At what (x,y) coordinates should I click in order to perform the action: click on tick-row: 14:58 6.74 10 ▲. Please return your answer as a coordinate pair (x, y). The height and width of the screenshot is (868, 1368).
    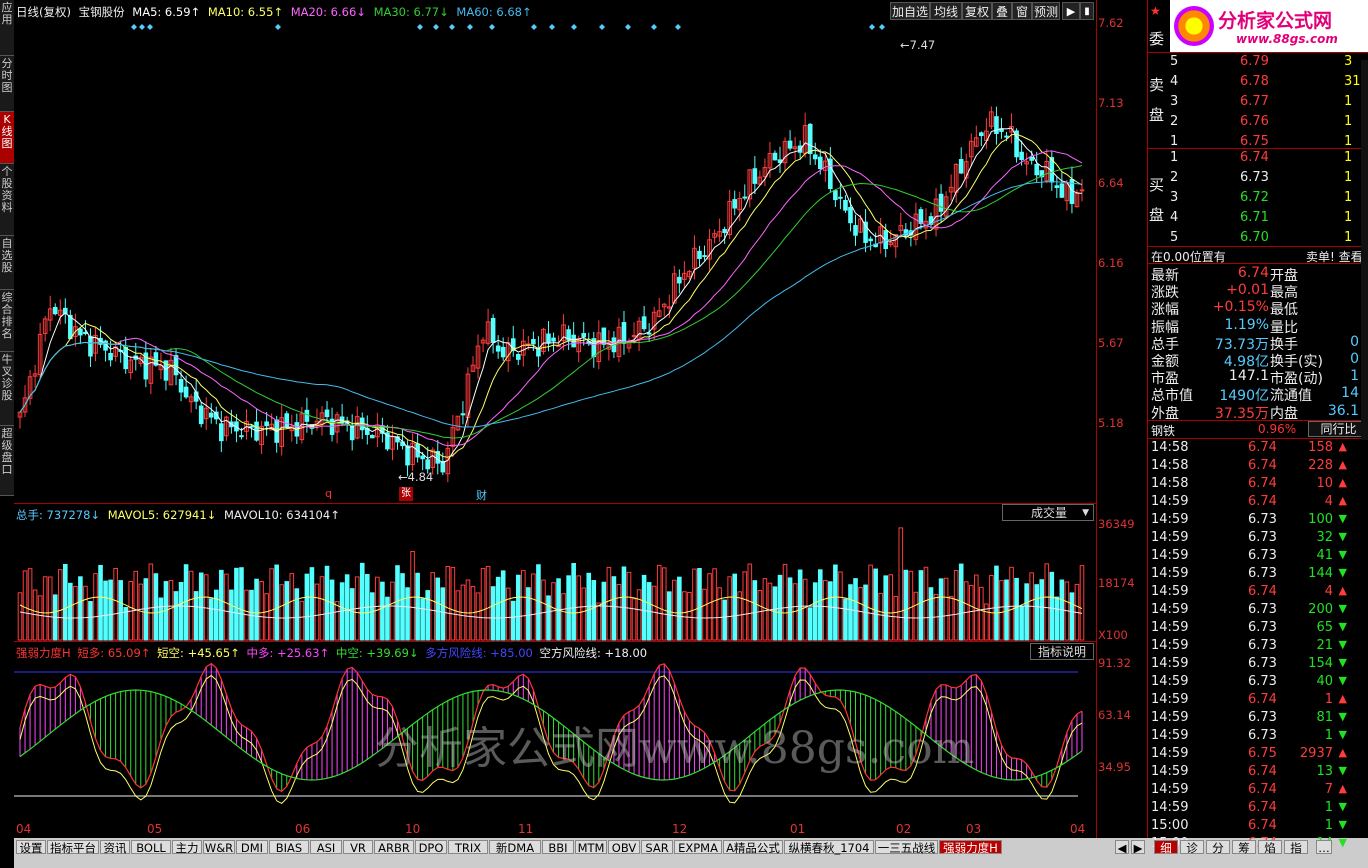
    Looking at the image, I should click on (1258, 485).